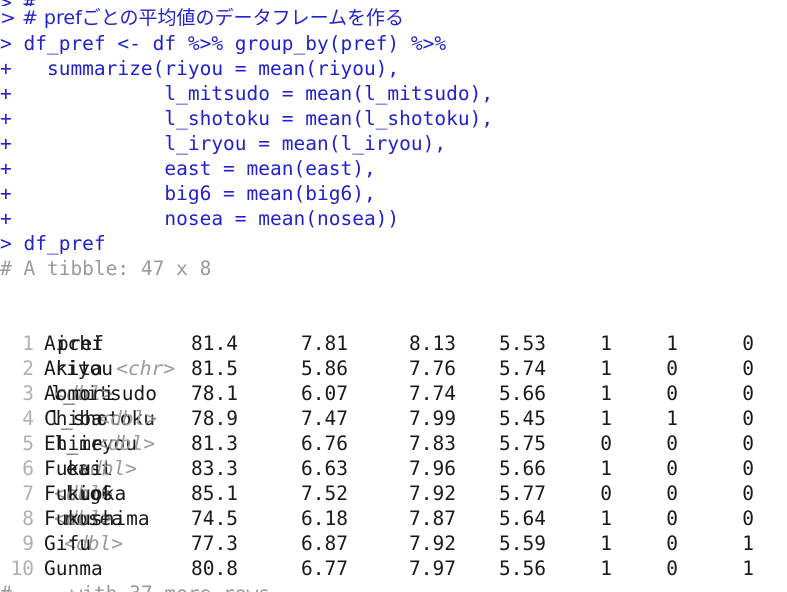  Describe the element at coordinates (214, 368) in the screenshot. I see `table-cell-riyou: 81.5` at that location.